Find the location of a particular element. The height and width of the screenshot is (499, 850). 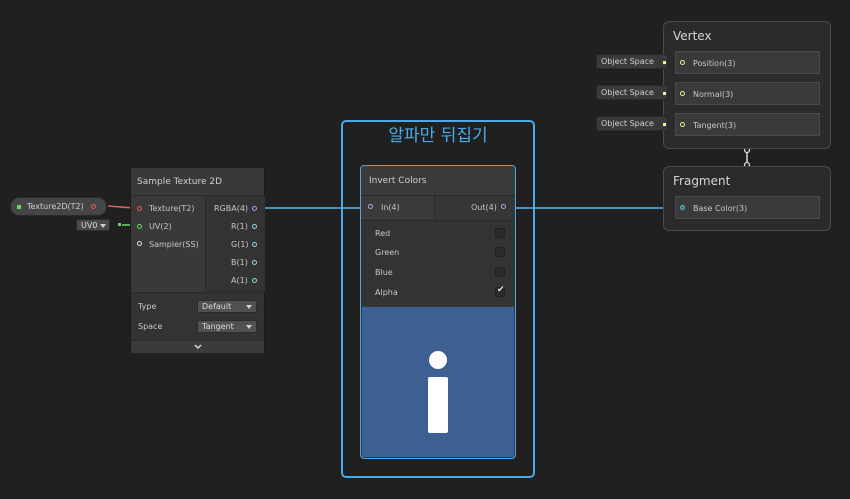

b-output-label: B(1) is located at coordinates (239, 262).